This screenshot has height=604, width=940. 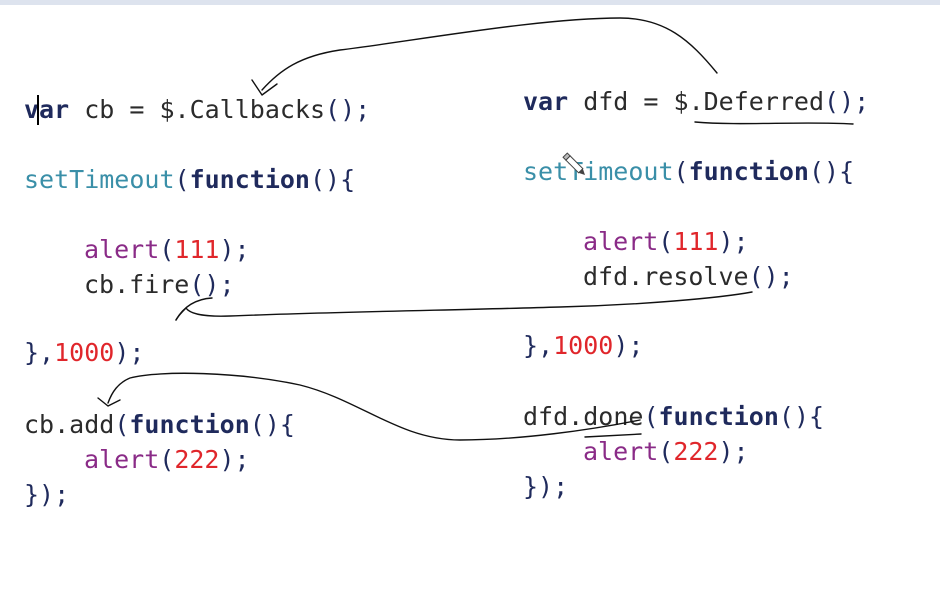 I want to click on fire-underline-hook, so click(x=194, y=309).